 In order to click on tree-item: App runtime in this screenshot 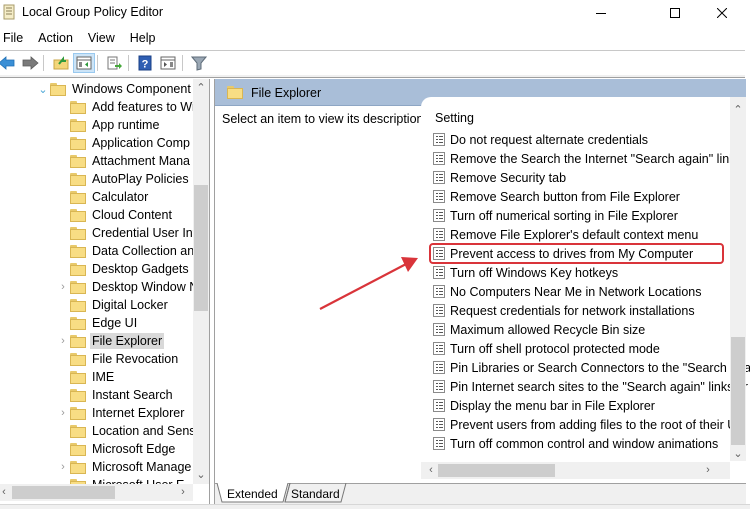, I will do `click(107, 125)`.